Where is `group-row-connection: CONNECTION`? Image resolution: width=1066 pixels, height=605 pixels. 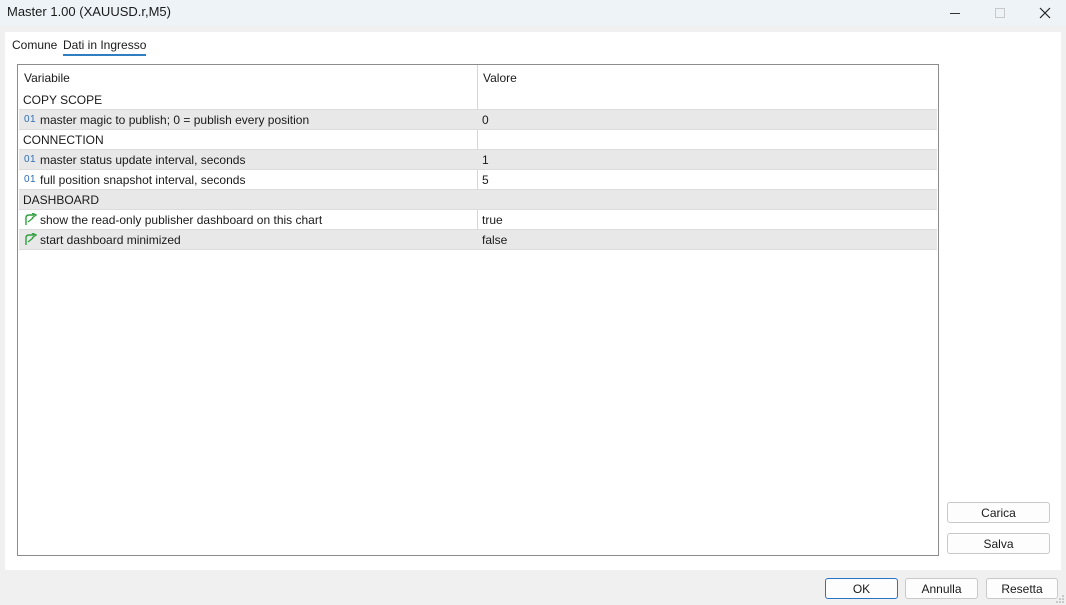
group-row-connection: CONNECTION is located at coordinates (478, 140).